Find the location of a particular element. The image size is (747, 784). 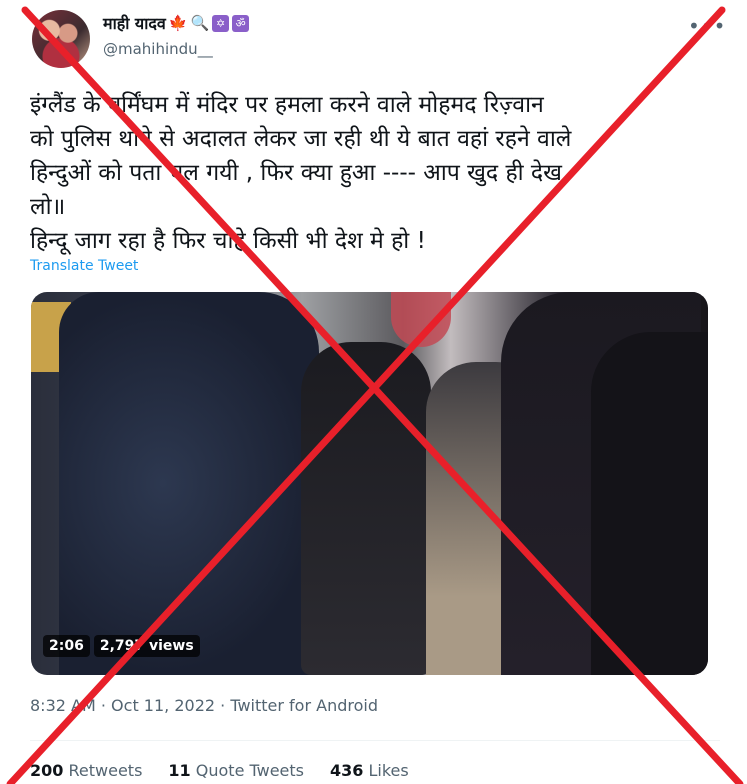

quote-tweets-stat: 11 Quote Tweets is located at coordinates (236, 770).